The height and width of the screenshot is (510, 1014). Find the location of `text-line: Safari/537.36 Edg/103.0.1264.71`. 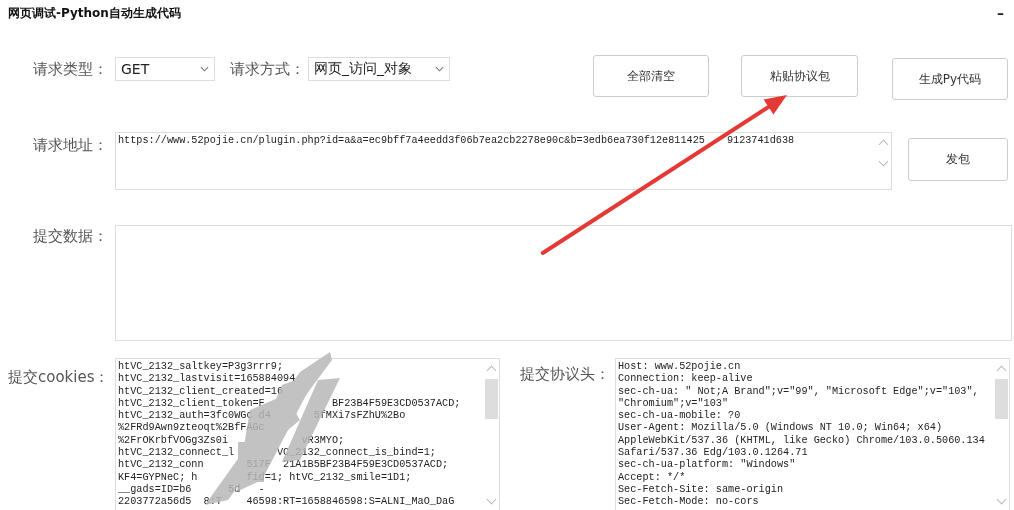

text-line: Safari/537.36 Edg/103.0.1264.71 is located at coordinates (713, 453).